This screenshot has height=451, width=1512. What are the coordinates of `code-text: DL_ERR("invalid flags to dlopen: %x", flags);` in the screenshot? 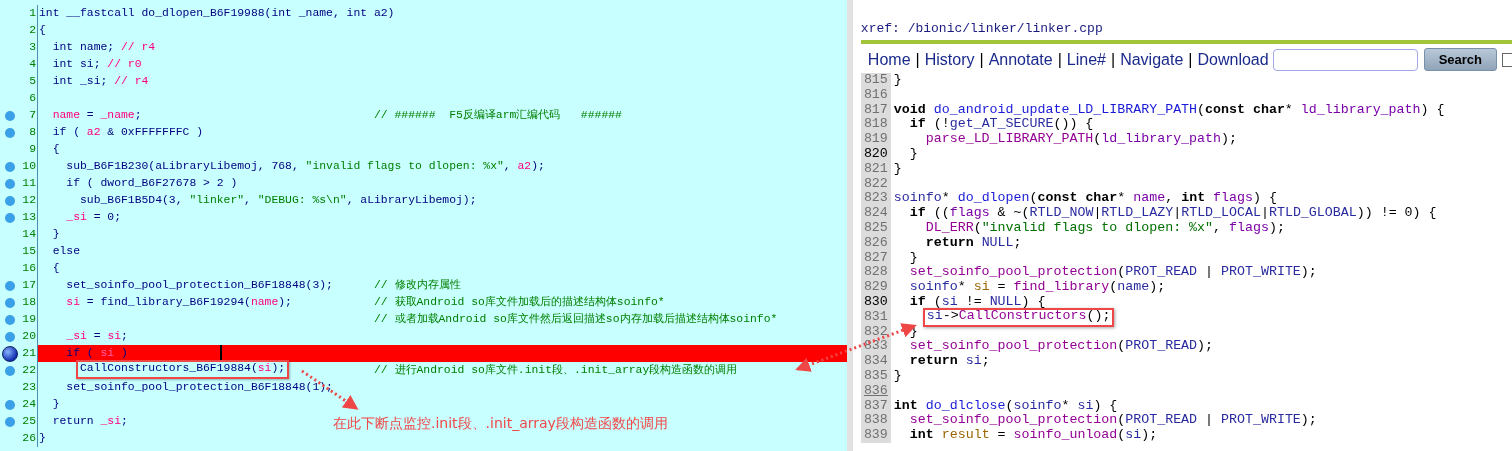 It's located at (1104, 228).